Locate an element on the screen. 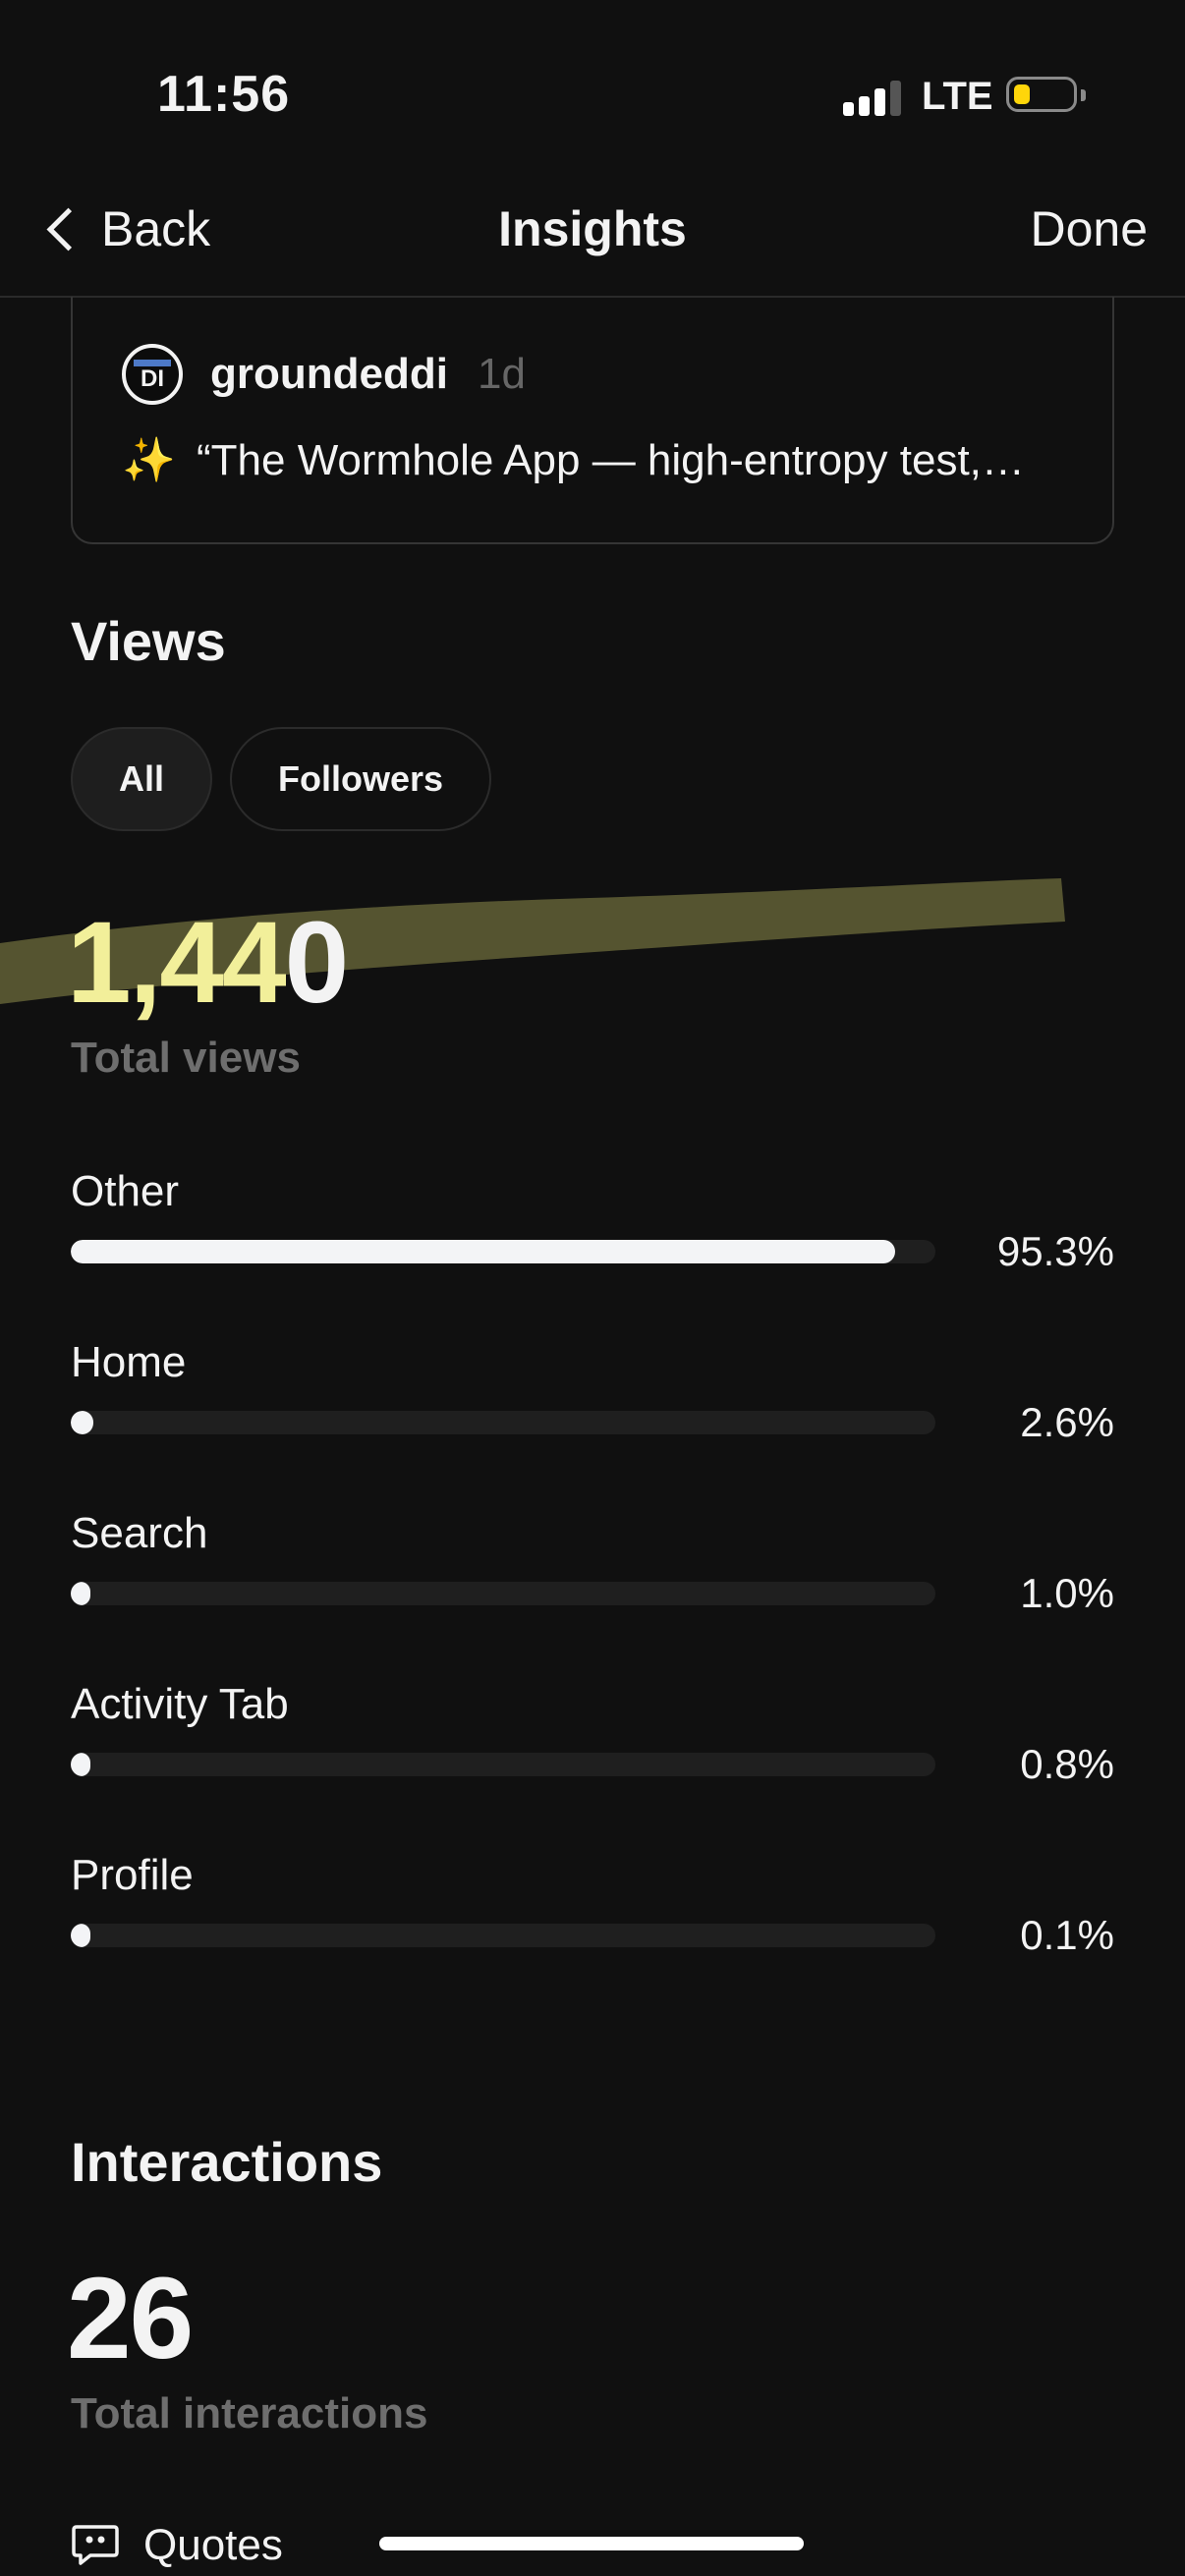 The height and width of the screenshot is (2576, 1185). total-views-label: Total views is located at coordinates (186, 1058).